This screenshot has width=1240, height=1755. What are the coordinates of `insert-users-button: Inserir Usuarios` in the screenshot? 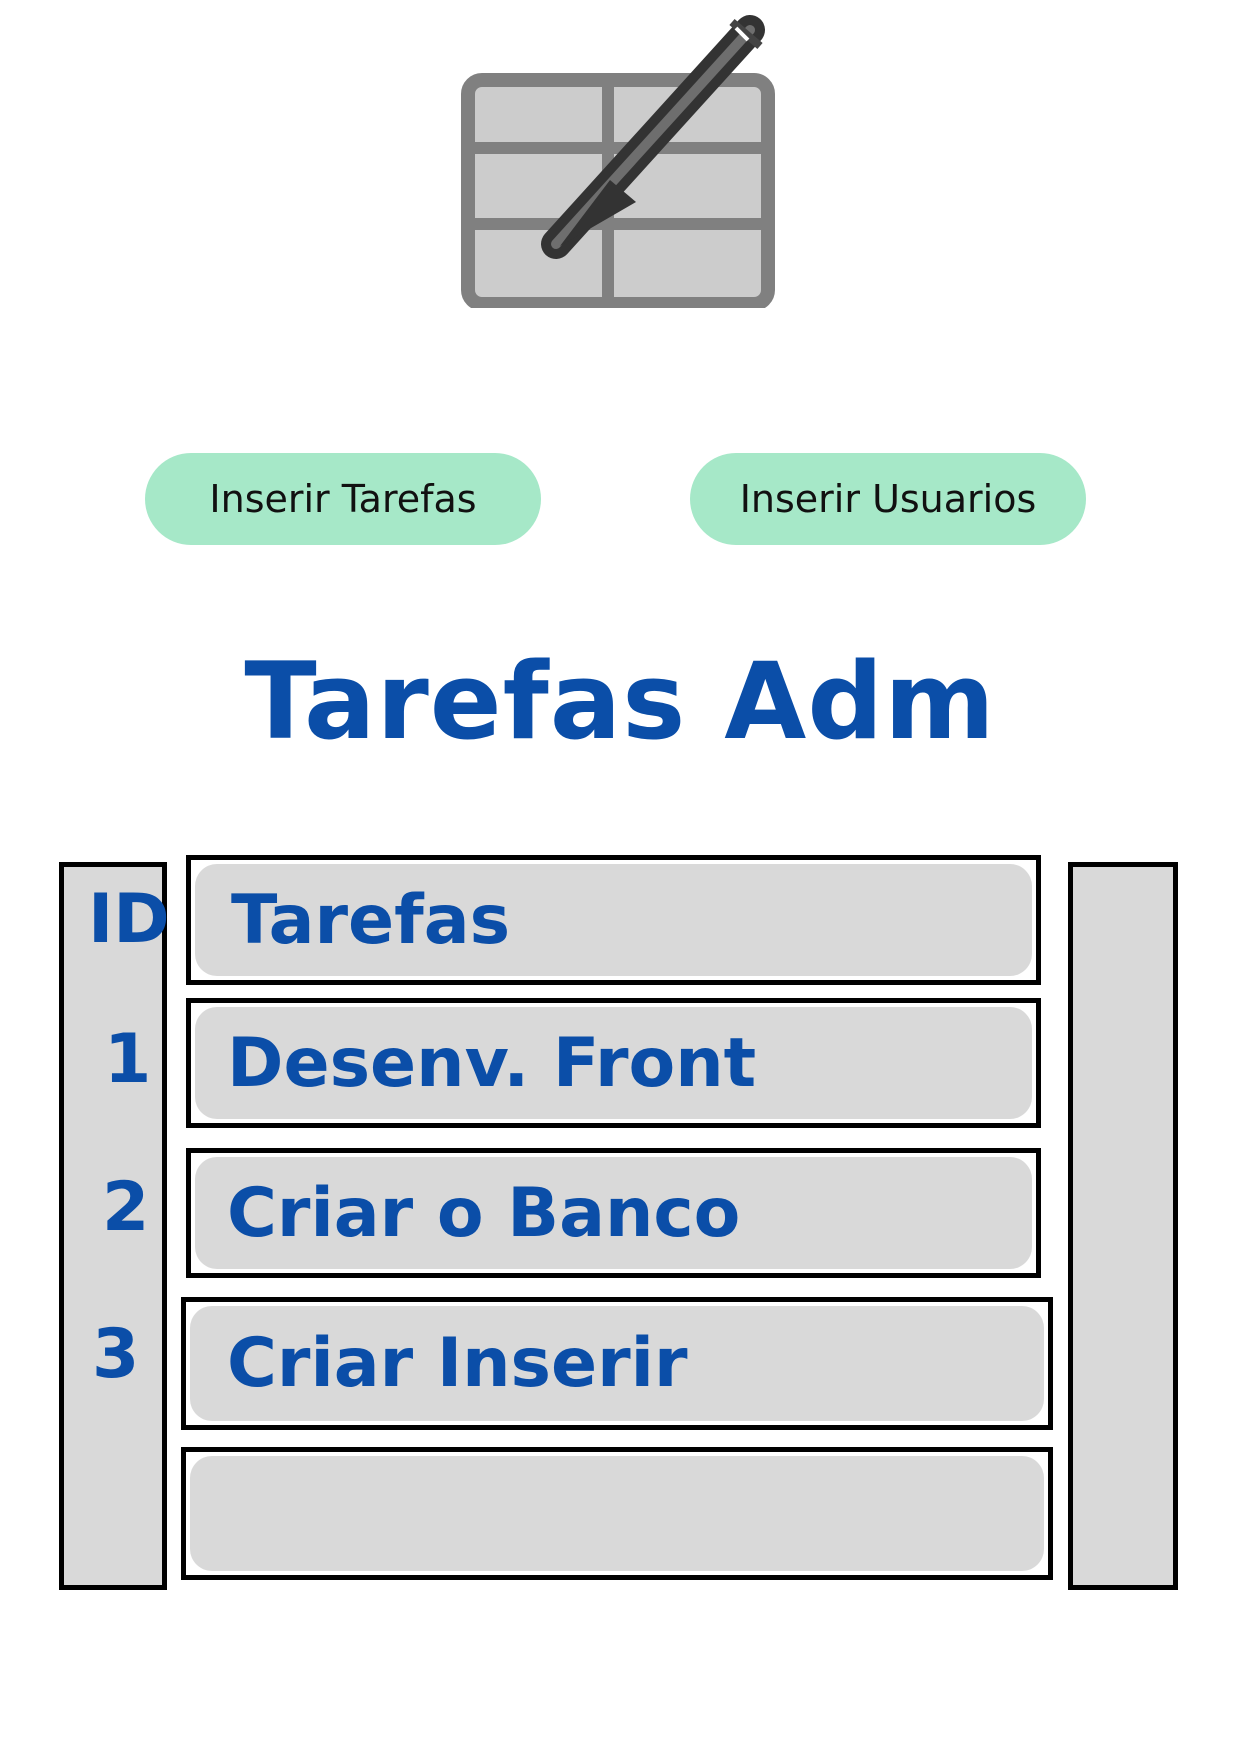 It's located at (888, 499).